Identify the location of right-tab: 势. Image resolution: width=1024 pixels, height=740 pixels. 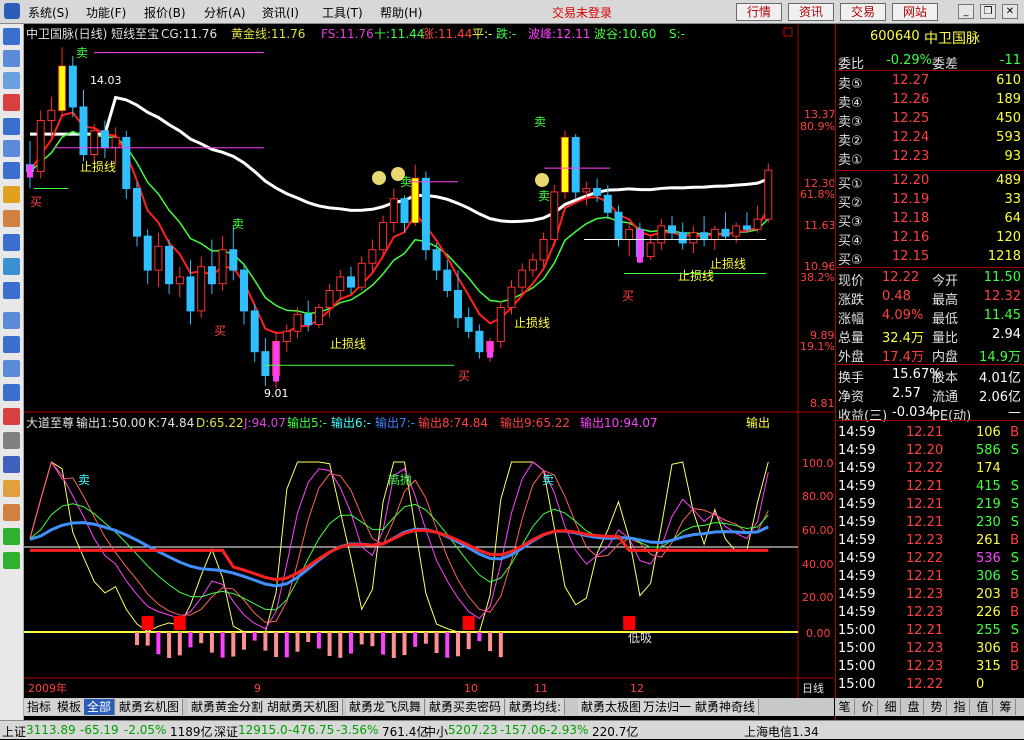
(937, 707).